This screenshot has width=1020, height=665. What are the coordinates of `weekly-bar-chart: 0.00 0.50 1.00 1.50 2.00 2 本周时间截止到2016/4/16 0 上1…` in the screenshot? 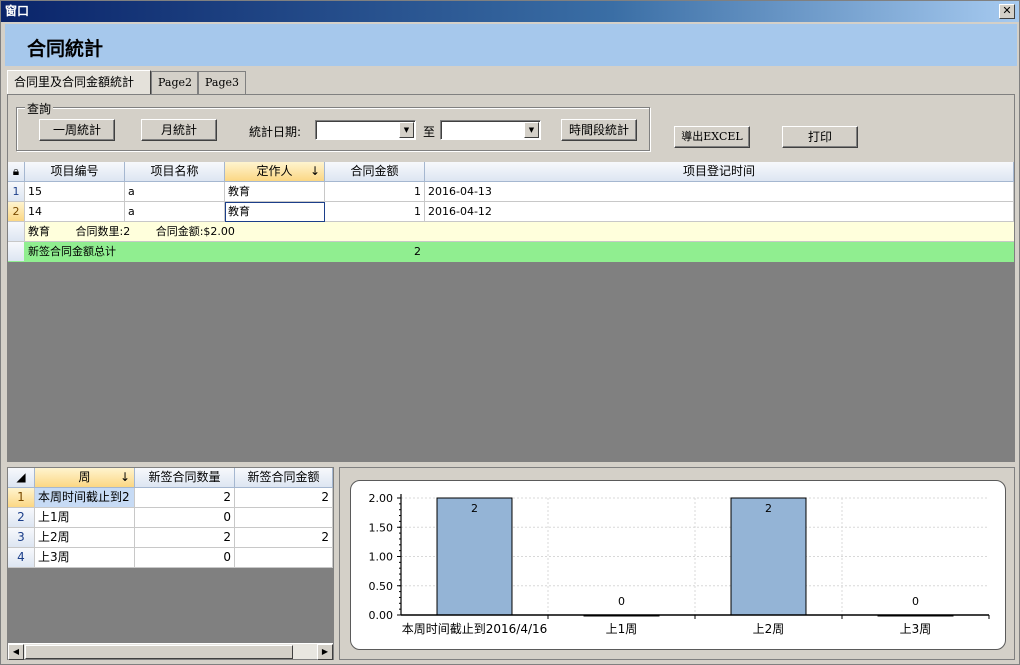 It's located at (679, 564).